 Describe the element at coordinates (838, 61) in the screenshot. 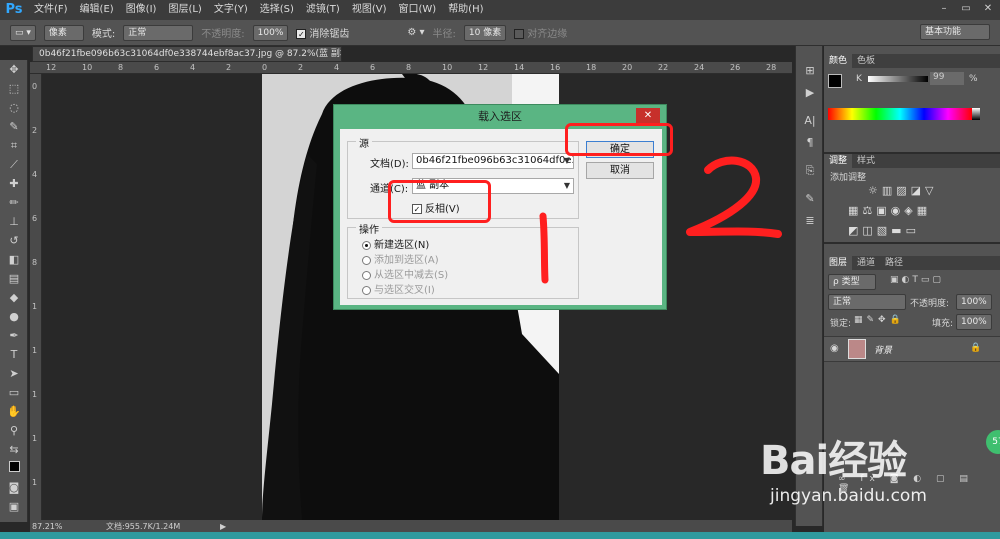

I see `tab-color: 颜色` at that location.